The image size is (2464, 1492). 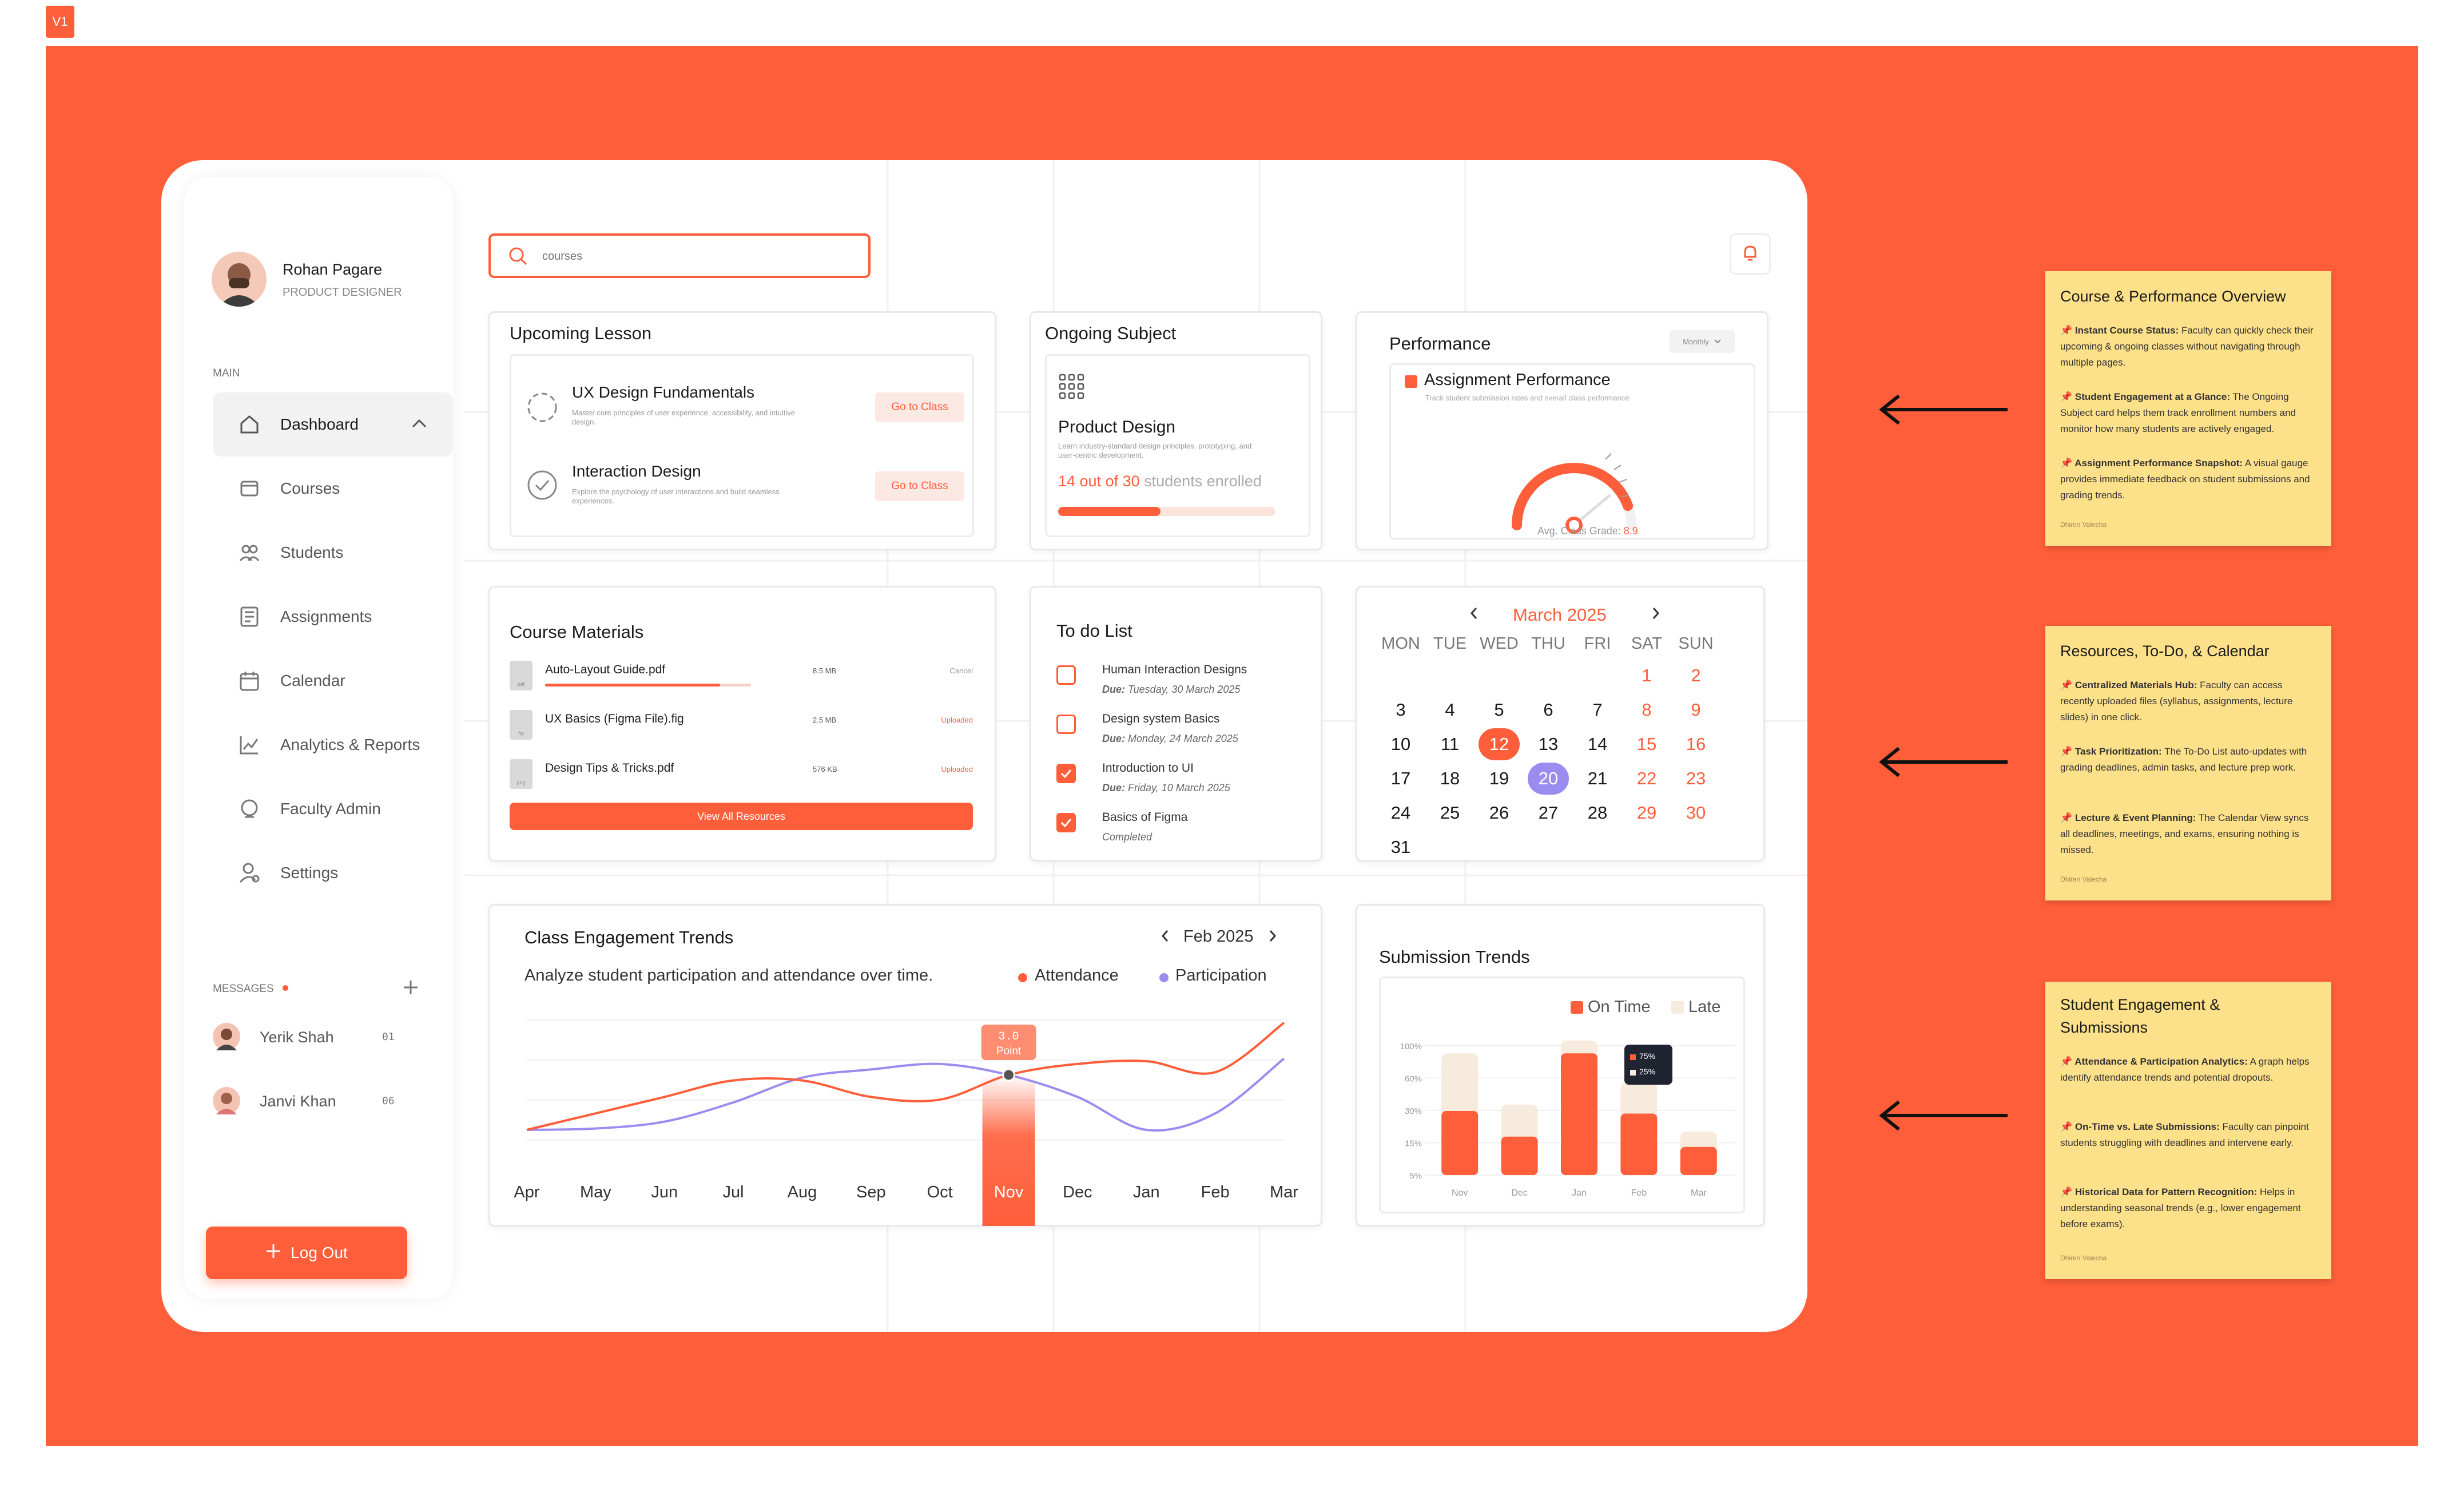 I want to click on avatar-portrait-icon, so click(x=226, y=1039).